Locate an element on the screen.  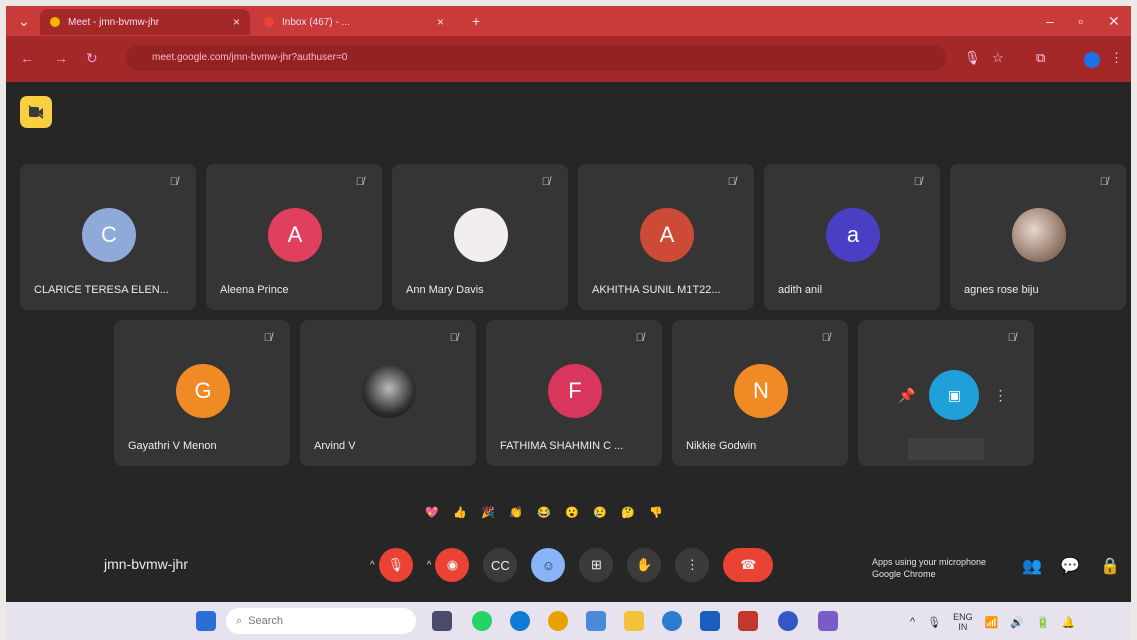
volume-icon: 🔊 is located at coordinates (1017, 622).